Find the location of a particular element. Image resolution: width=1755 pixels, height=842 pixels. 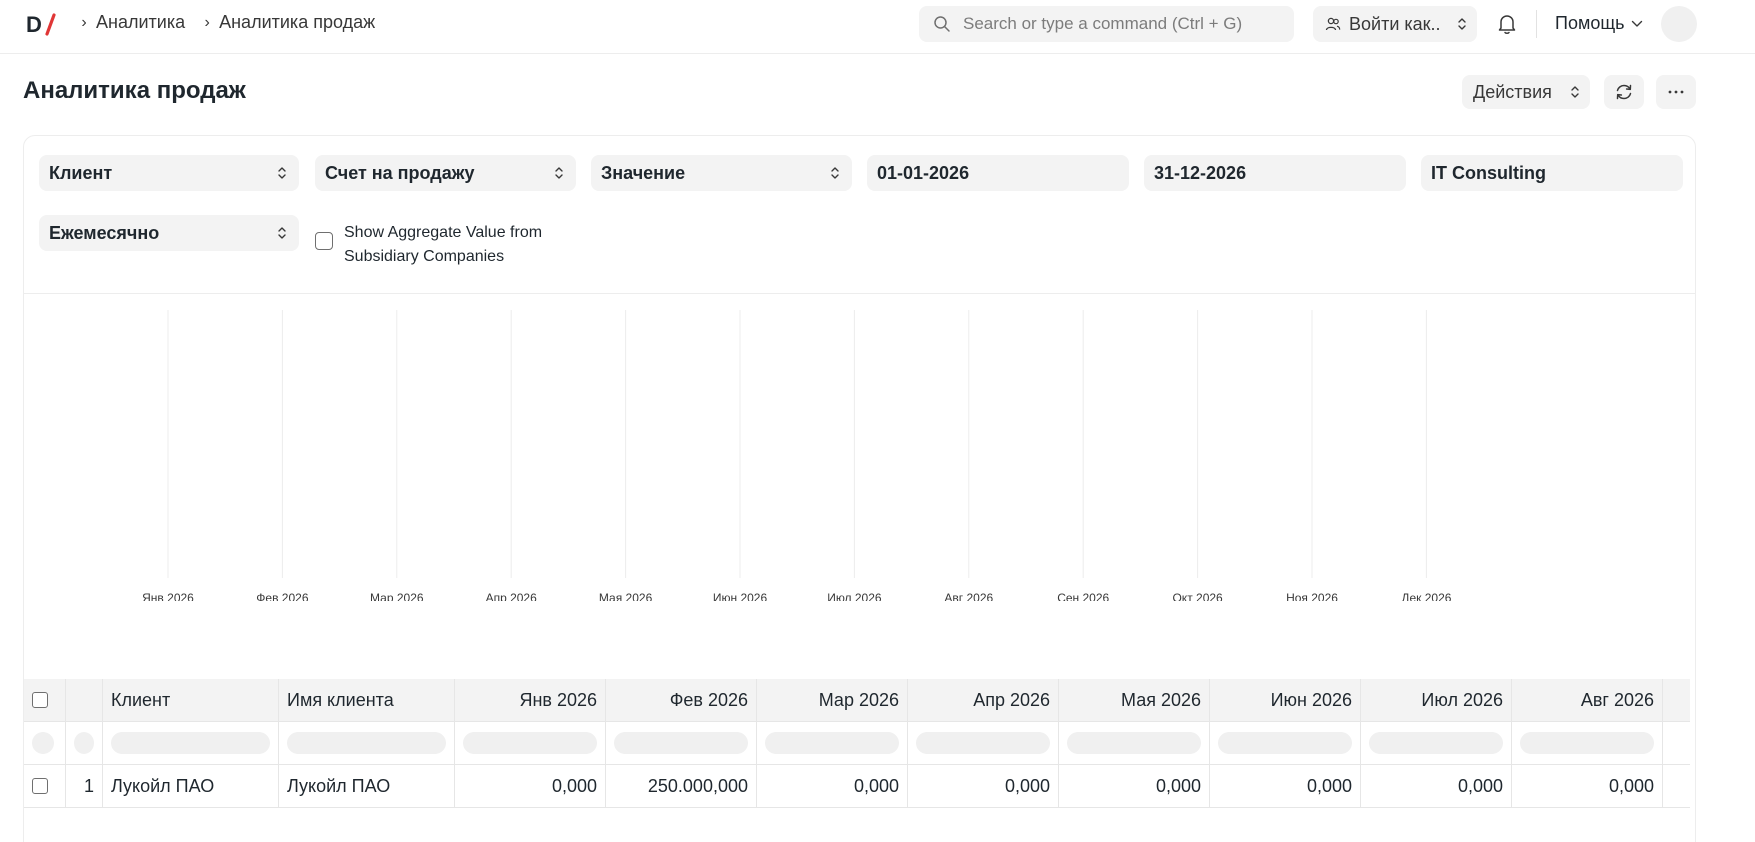

avatar is located at coordinates (1679, 24).